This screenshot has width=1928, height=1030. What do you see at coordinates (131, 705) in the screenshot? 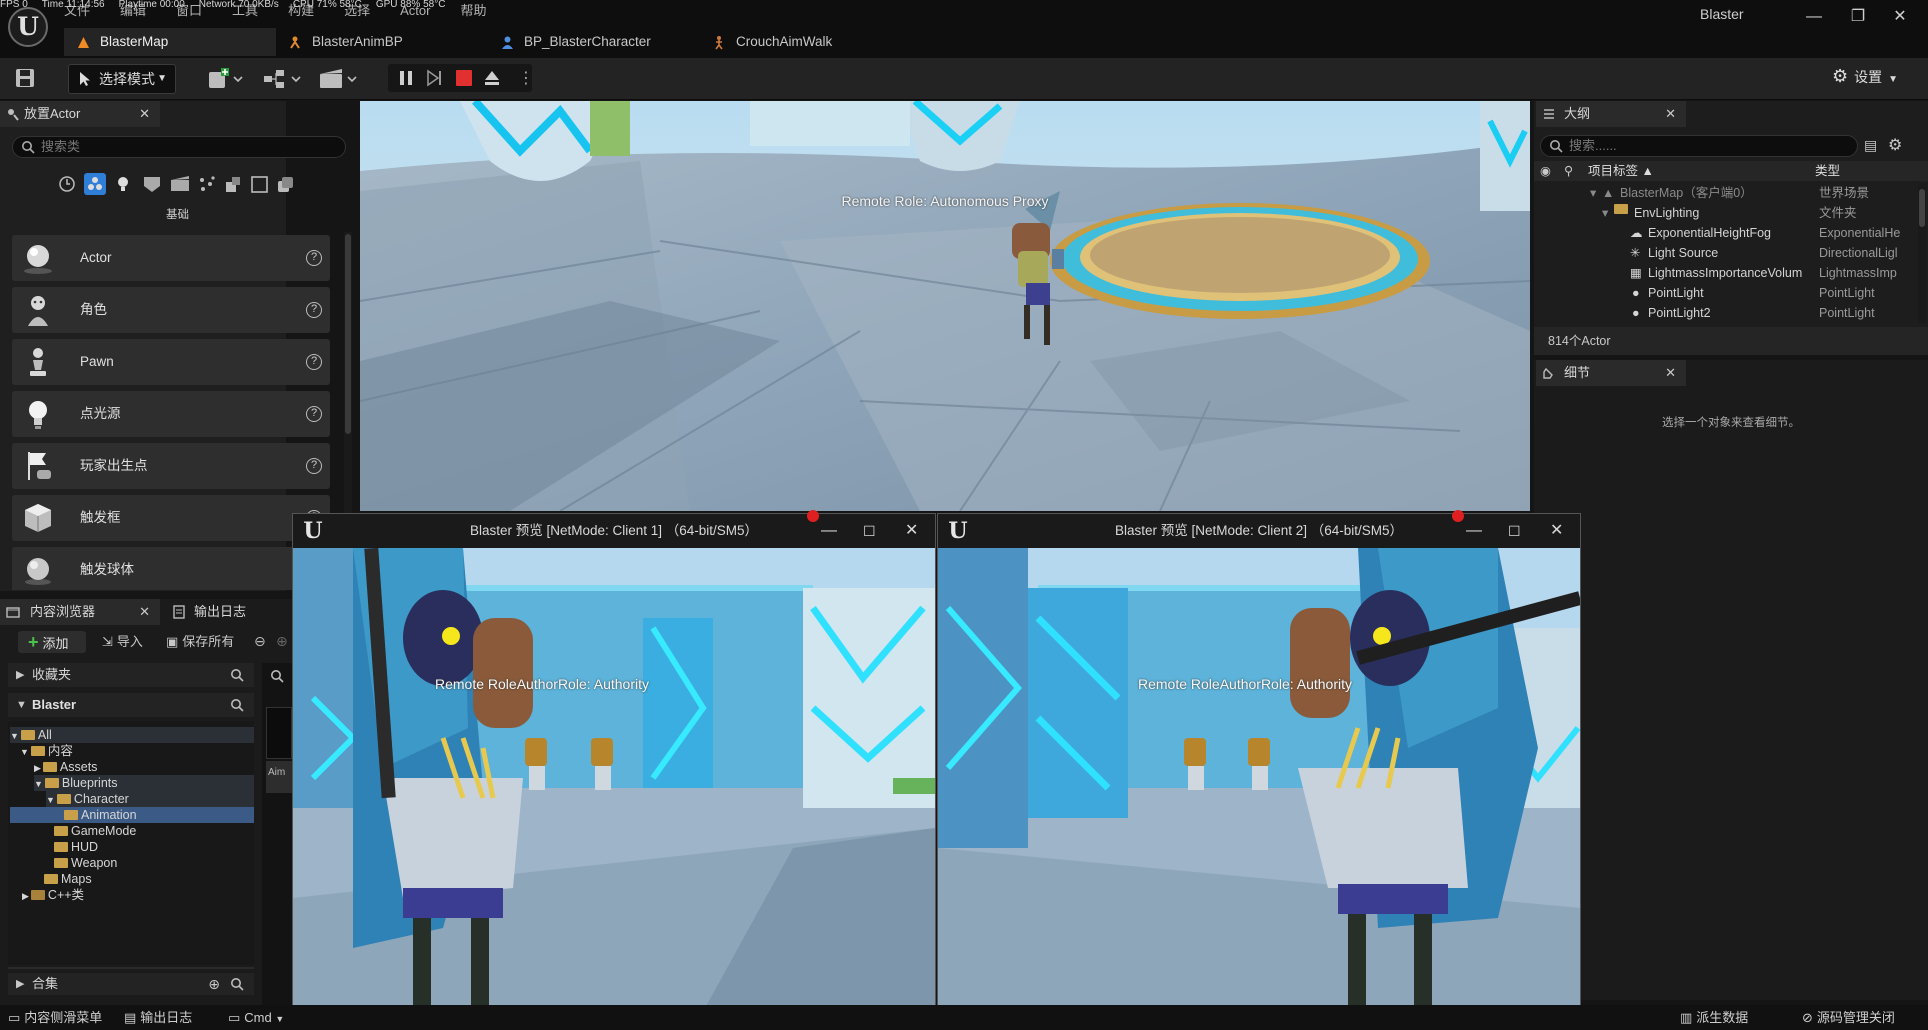
I see `project-header: ▼ Blaster` at bounding box center [131, 705].